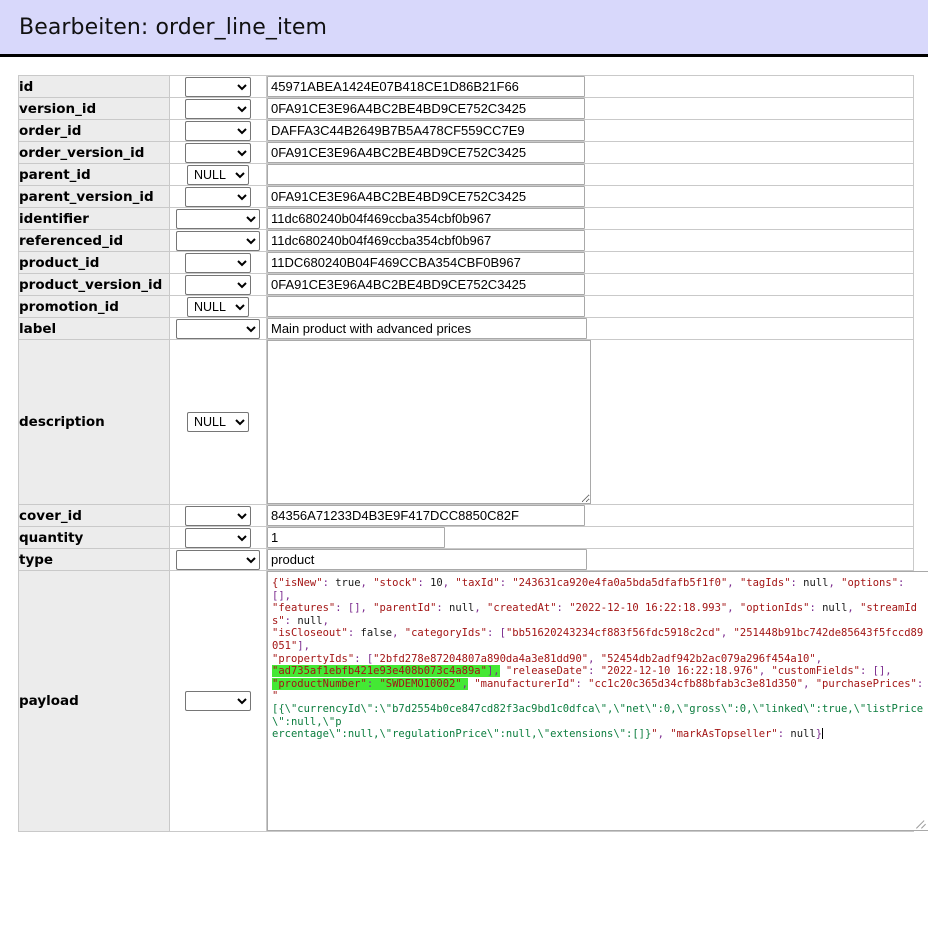 Image resolution: width=928 pixels, height=943 pixels. I want to click on field-value-cell-label, so click(590, 328).